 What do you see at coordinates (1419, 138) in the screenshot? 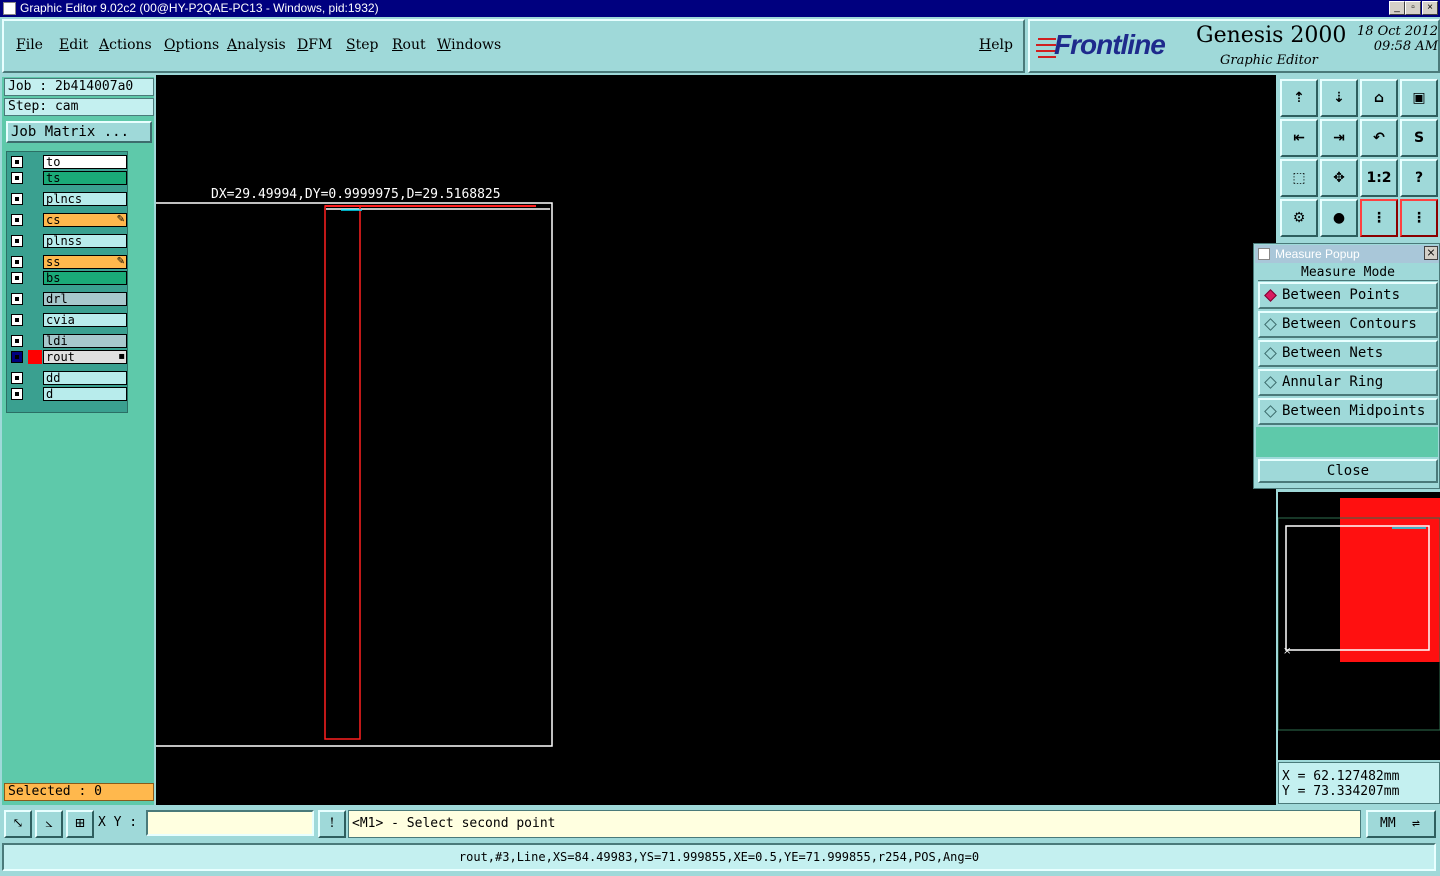
I see `snake-icon: S` at bounding box center [1419, 138].